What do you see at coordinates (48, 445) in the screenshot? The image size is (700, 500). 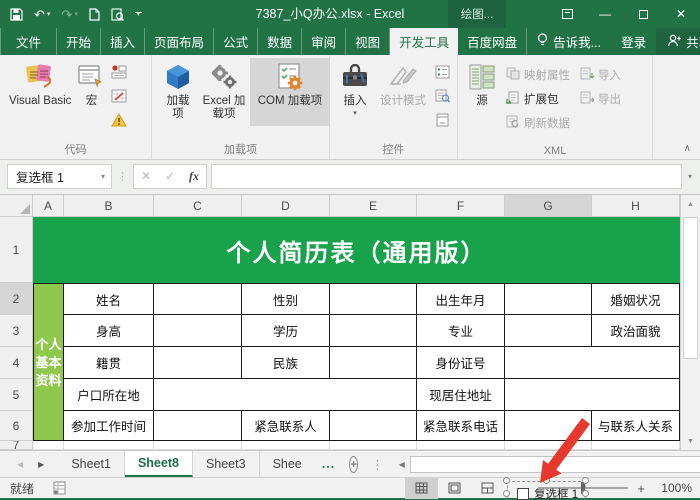 I see `cell-a7` at bounding box center [48, 445].